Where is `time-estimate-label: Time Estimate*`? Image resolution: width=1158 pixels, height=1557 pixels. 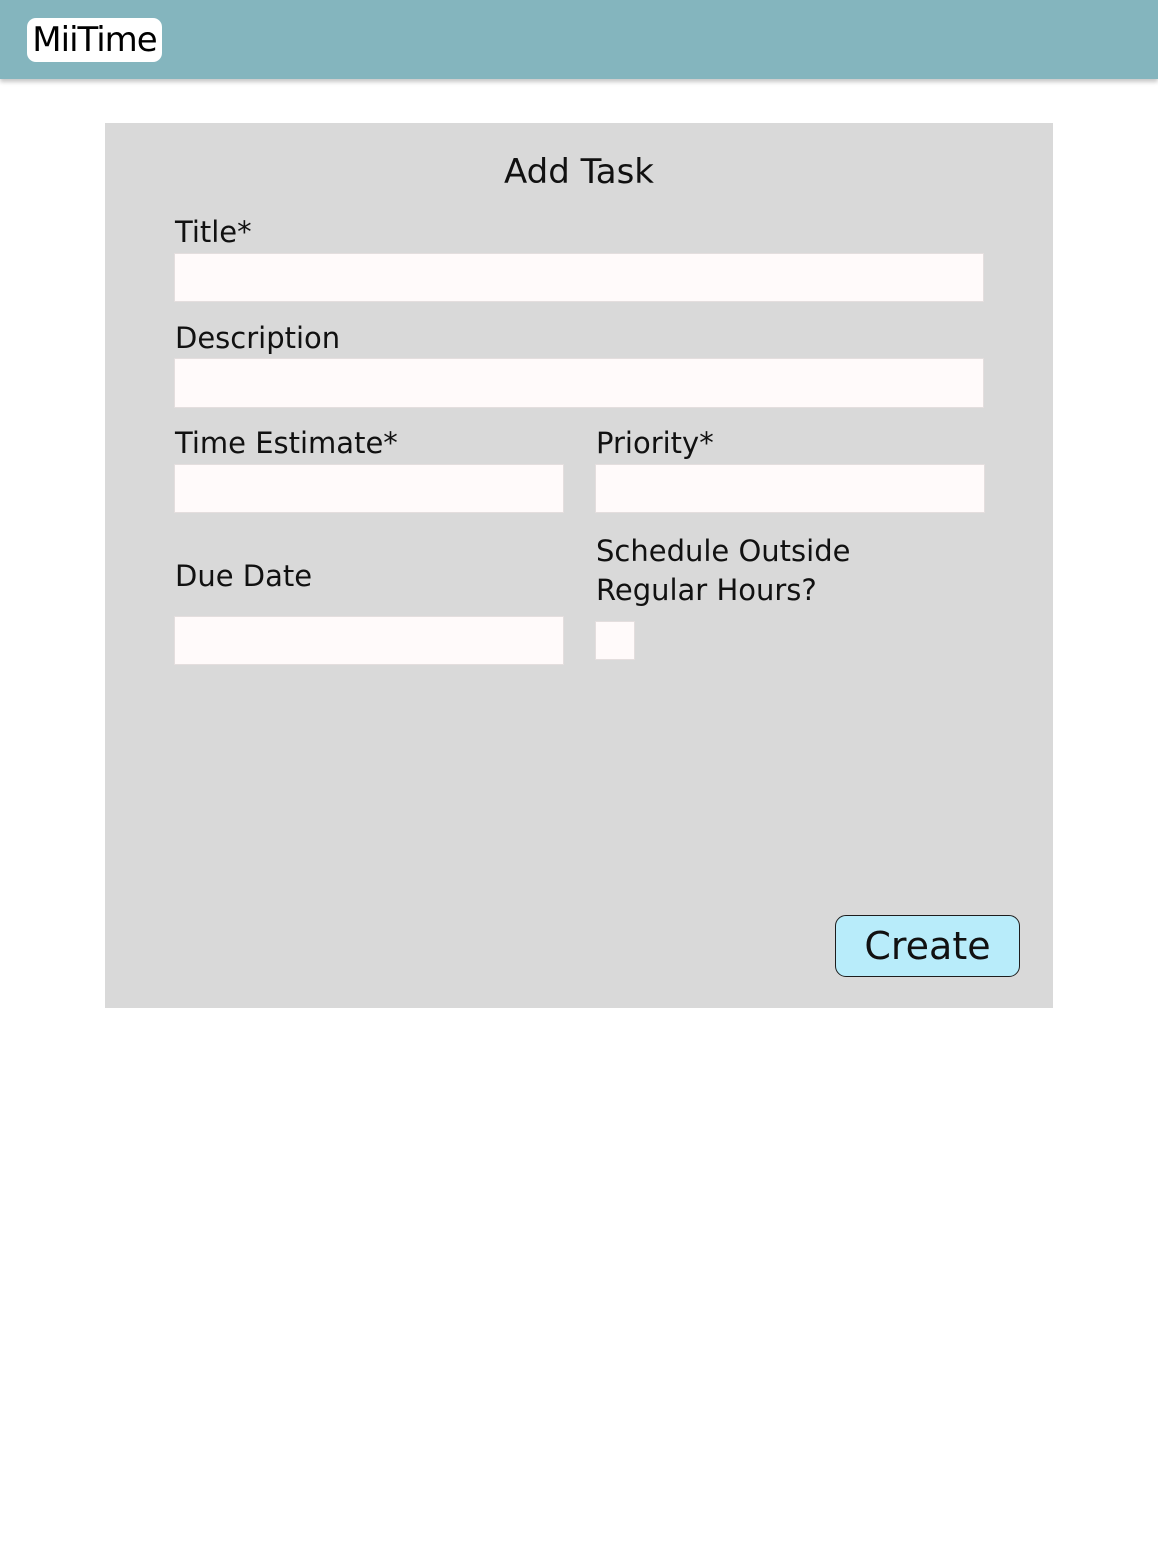
time-estimate-label: Time Estimate* is located at coordinates (286, 443).